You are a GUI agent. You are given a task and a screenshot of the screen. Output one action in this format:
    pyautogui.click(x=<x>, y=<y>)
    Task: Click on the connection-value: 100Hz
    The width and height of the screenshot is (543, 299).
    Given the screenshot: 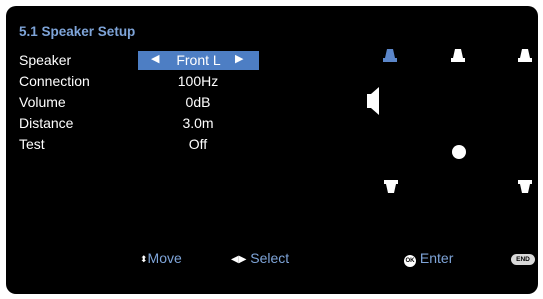 What is the action you would take?
    pyautogui.click(x=198, y=81)
    